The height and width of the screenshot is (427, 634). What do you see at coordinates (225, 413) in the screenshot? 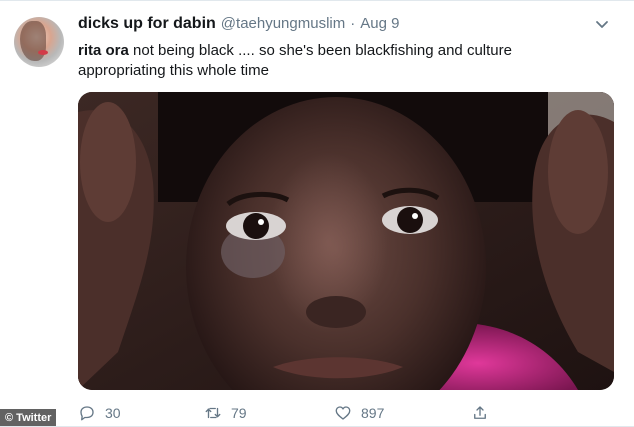
I see `retweet-button: 79` at bounding box center [225, 413].